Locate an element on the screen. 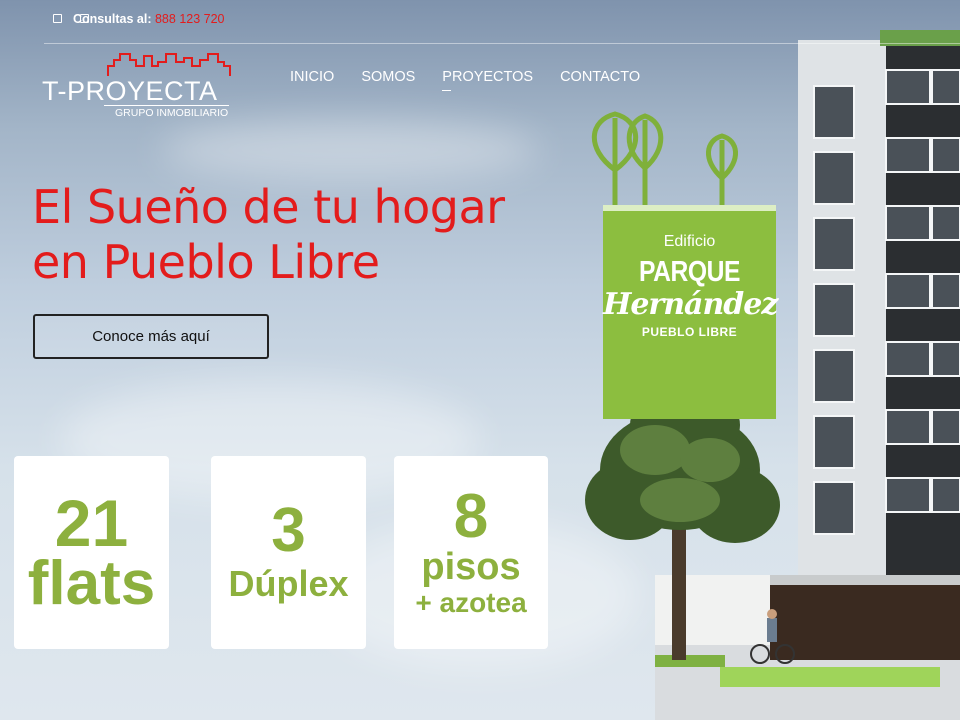 Image resolution: width=960 pixels, height=720 pixels. stat-label: pisos is located at coordinates (471, 566).